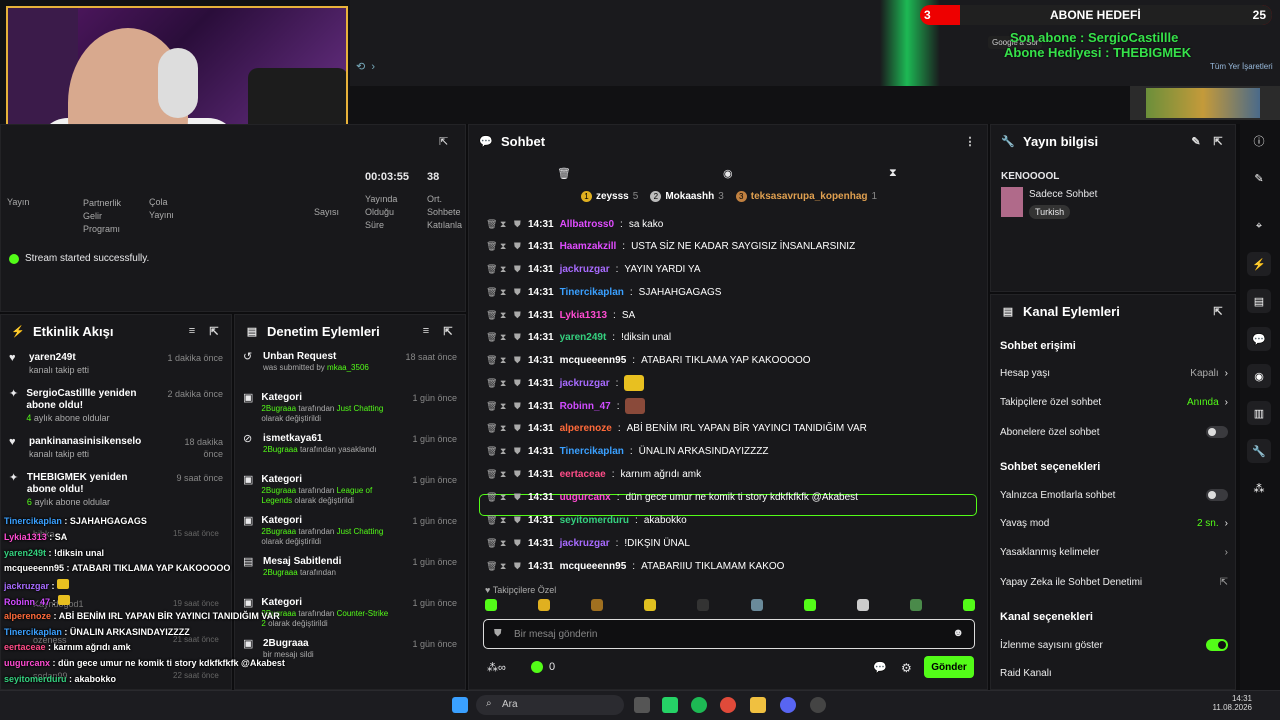 The height and width of the screenshot is (720, 1280). What do you see at coordinates (594, 520) in the screenshot?
I see `message-user: seyitomerduru` at bounding box center [594, 520].